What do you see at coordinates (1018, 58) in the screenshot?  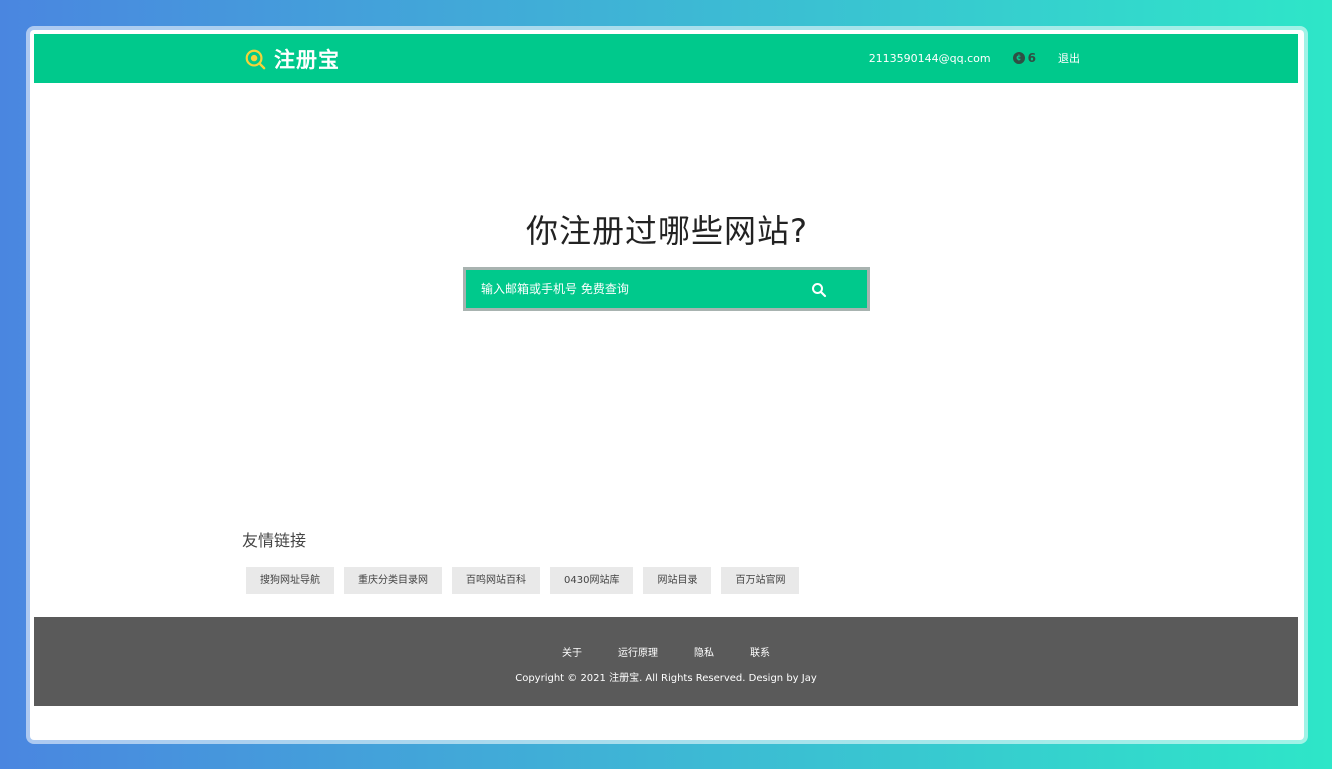 I see `coin-icon: ¢` at bounding box center [1018, 58].